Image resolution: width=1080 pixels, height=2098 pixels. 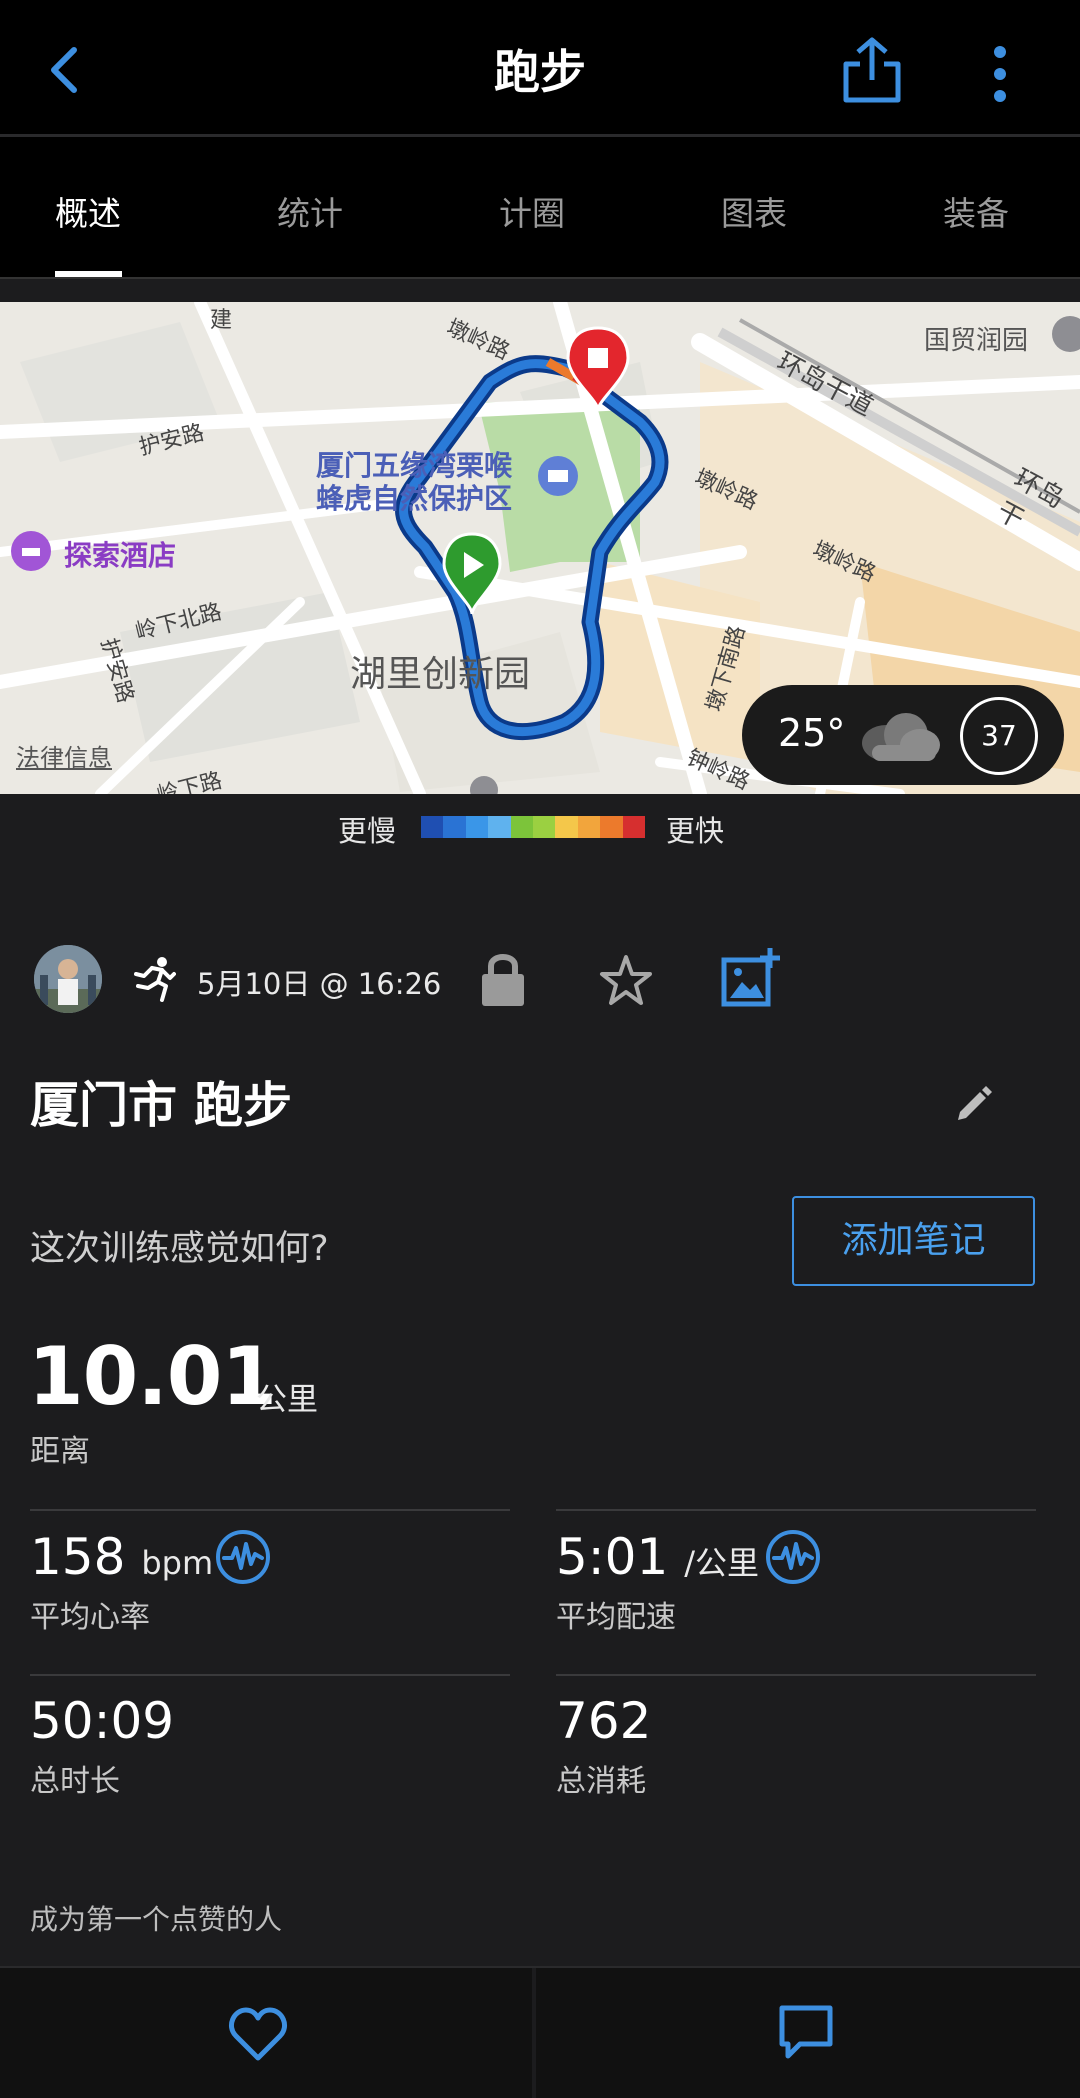 I want to click on avg-hr-stat: 158 bpm, so click(x=121, y=1557).